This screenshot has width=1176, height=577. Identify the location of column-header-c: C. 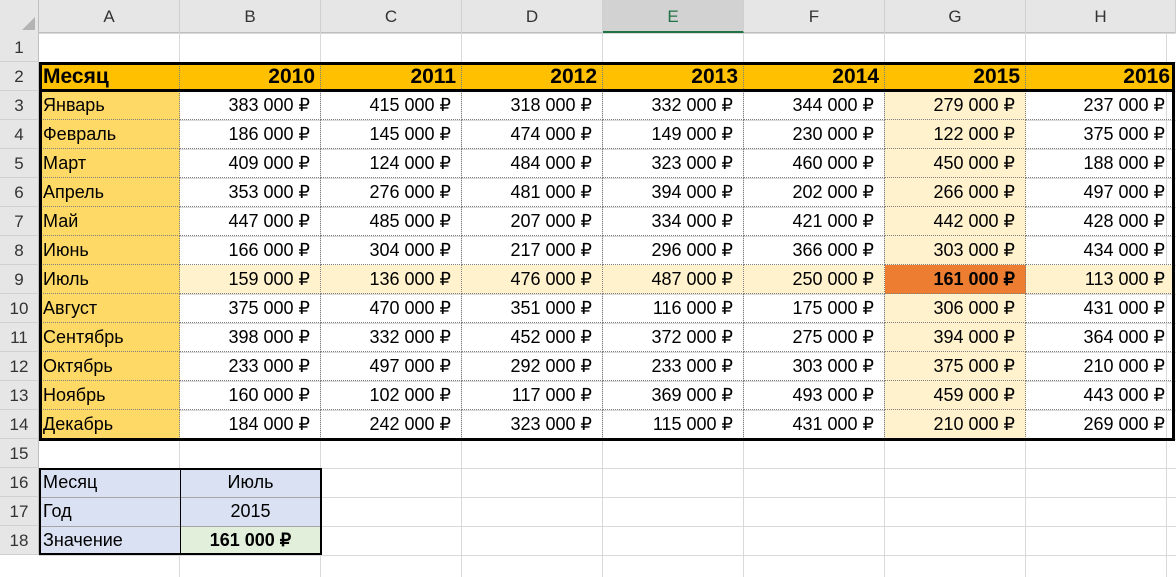
(391, 16).